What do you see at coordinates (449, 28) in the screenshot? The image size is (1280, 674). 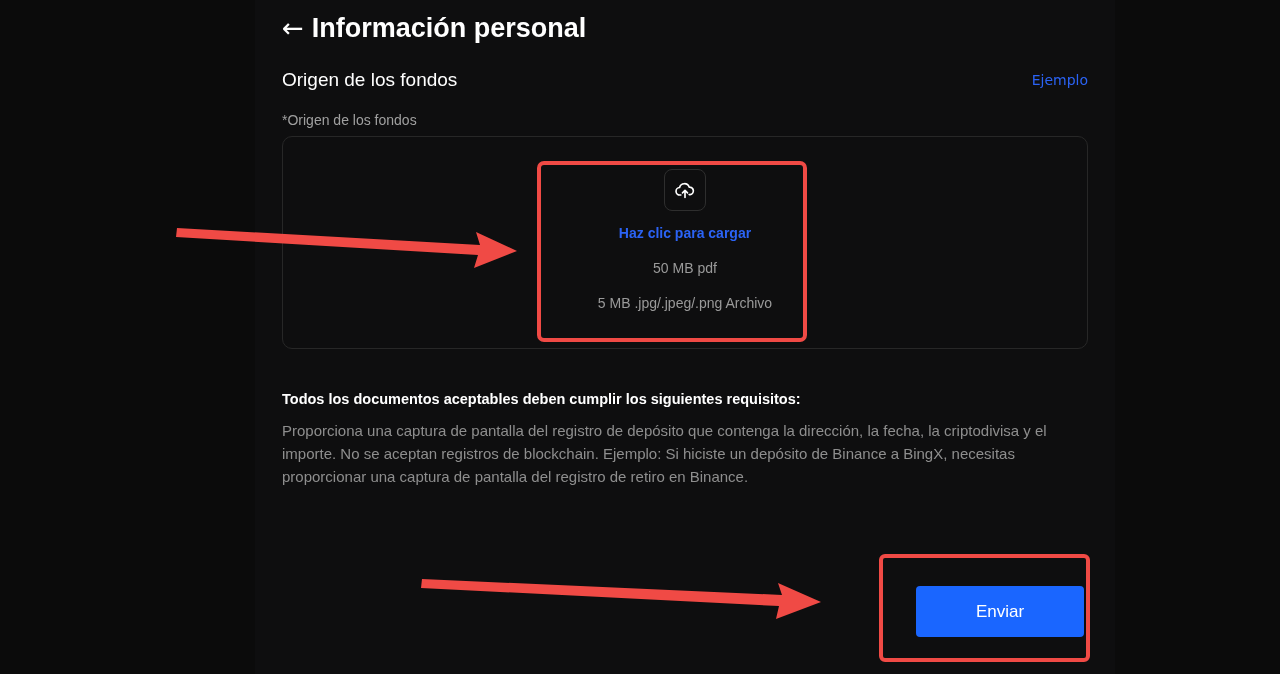 I see `page-title: Información personal` at bounding box center [449, 28].